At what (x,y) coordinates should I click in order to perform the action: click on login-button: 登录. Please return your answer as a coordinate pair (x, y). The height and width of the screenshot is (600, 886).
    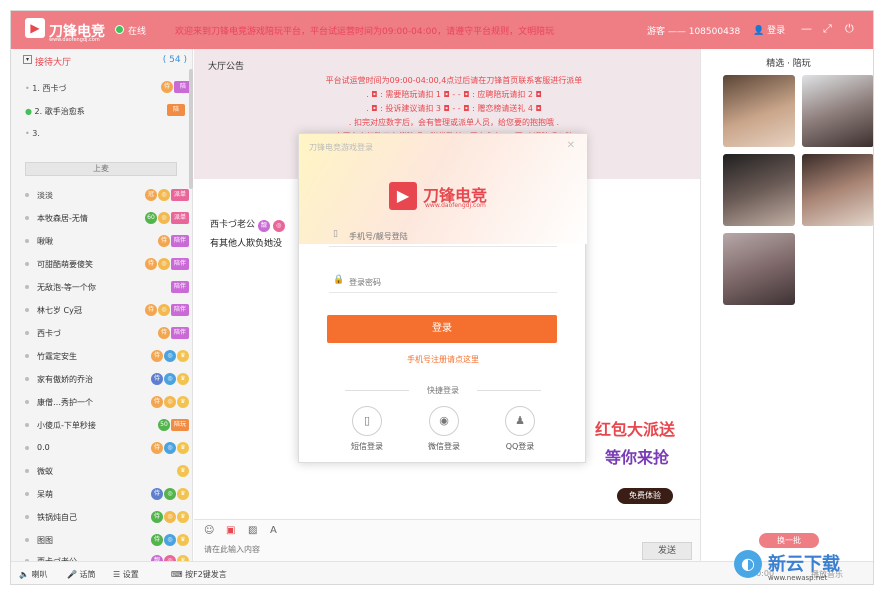
    Looking at the image, I should click on (442, 329).